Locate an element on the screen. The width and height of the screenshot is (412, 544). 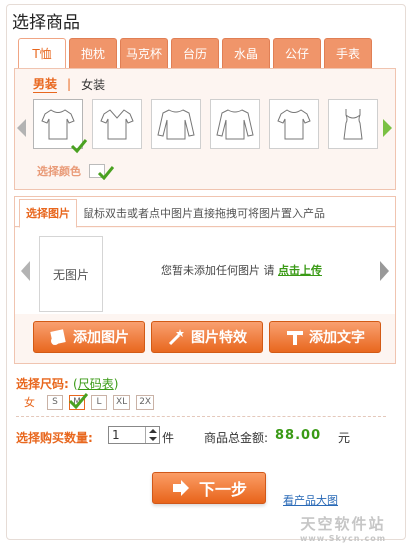
product-tabs: T恤 抱枕 马克杯 台历 水晶 公仔 手表 is located at coordinates (195, 53).